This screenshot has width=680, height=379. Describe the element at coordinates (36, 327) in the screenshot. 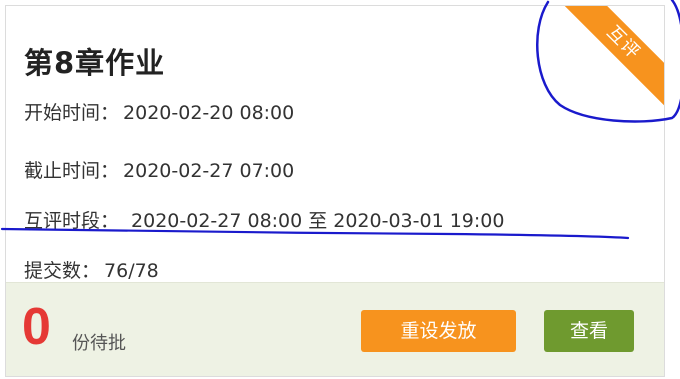

I see `pending-count: 0` at that location.